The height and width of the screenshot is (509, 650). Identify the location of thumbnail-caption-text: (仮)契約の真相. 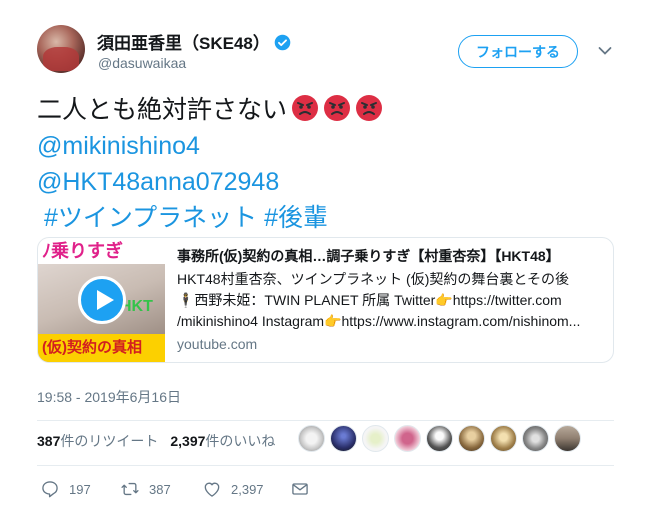
(101, 348).